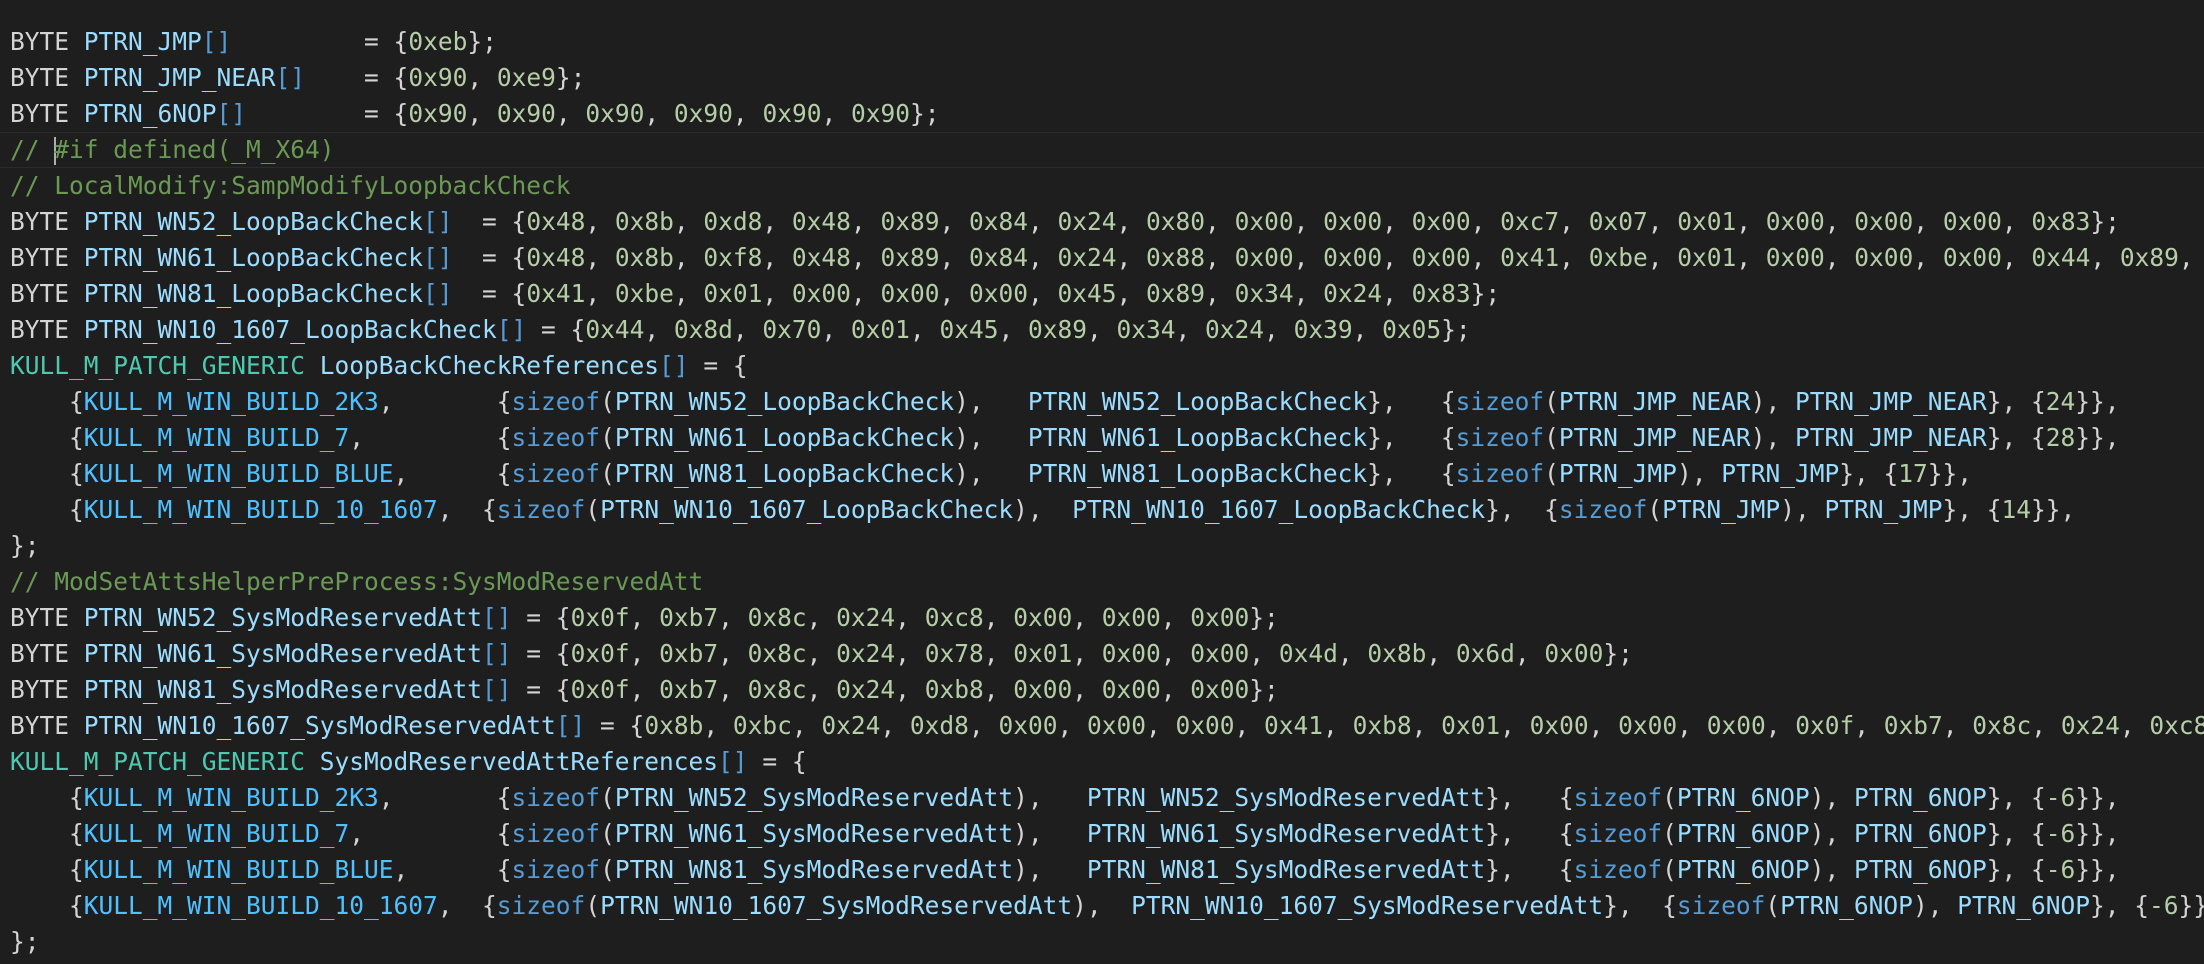 The height and width of the screenshot is (964, 2204). I want to click on code-text: BYTE, so click(47, 293).